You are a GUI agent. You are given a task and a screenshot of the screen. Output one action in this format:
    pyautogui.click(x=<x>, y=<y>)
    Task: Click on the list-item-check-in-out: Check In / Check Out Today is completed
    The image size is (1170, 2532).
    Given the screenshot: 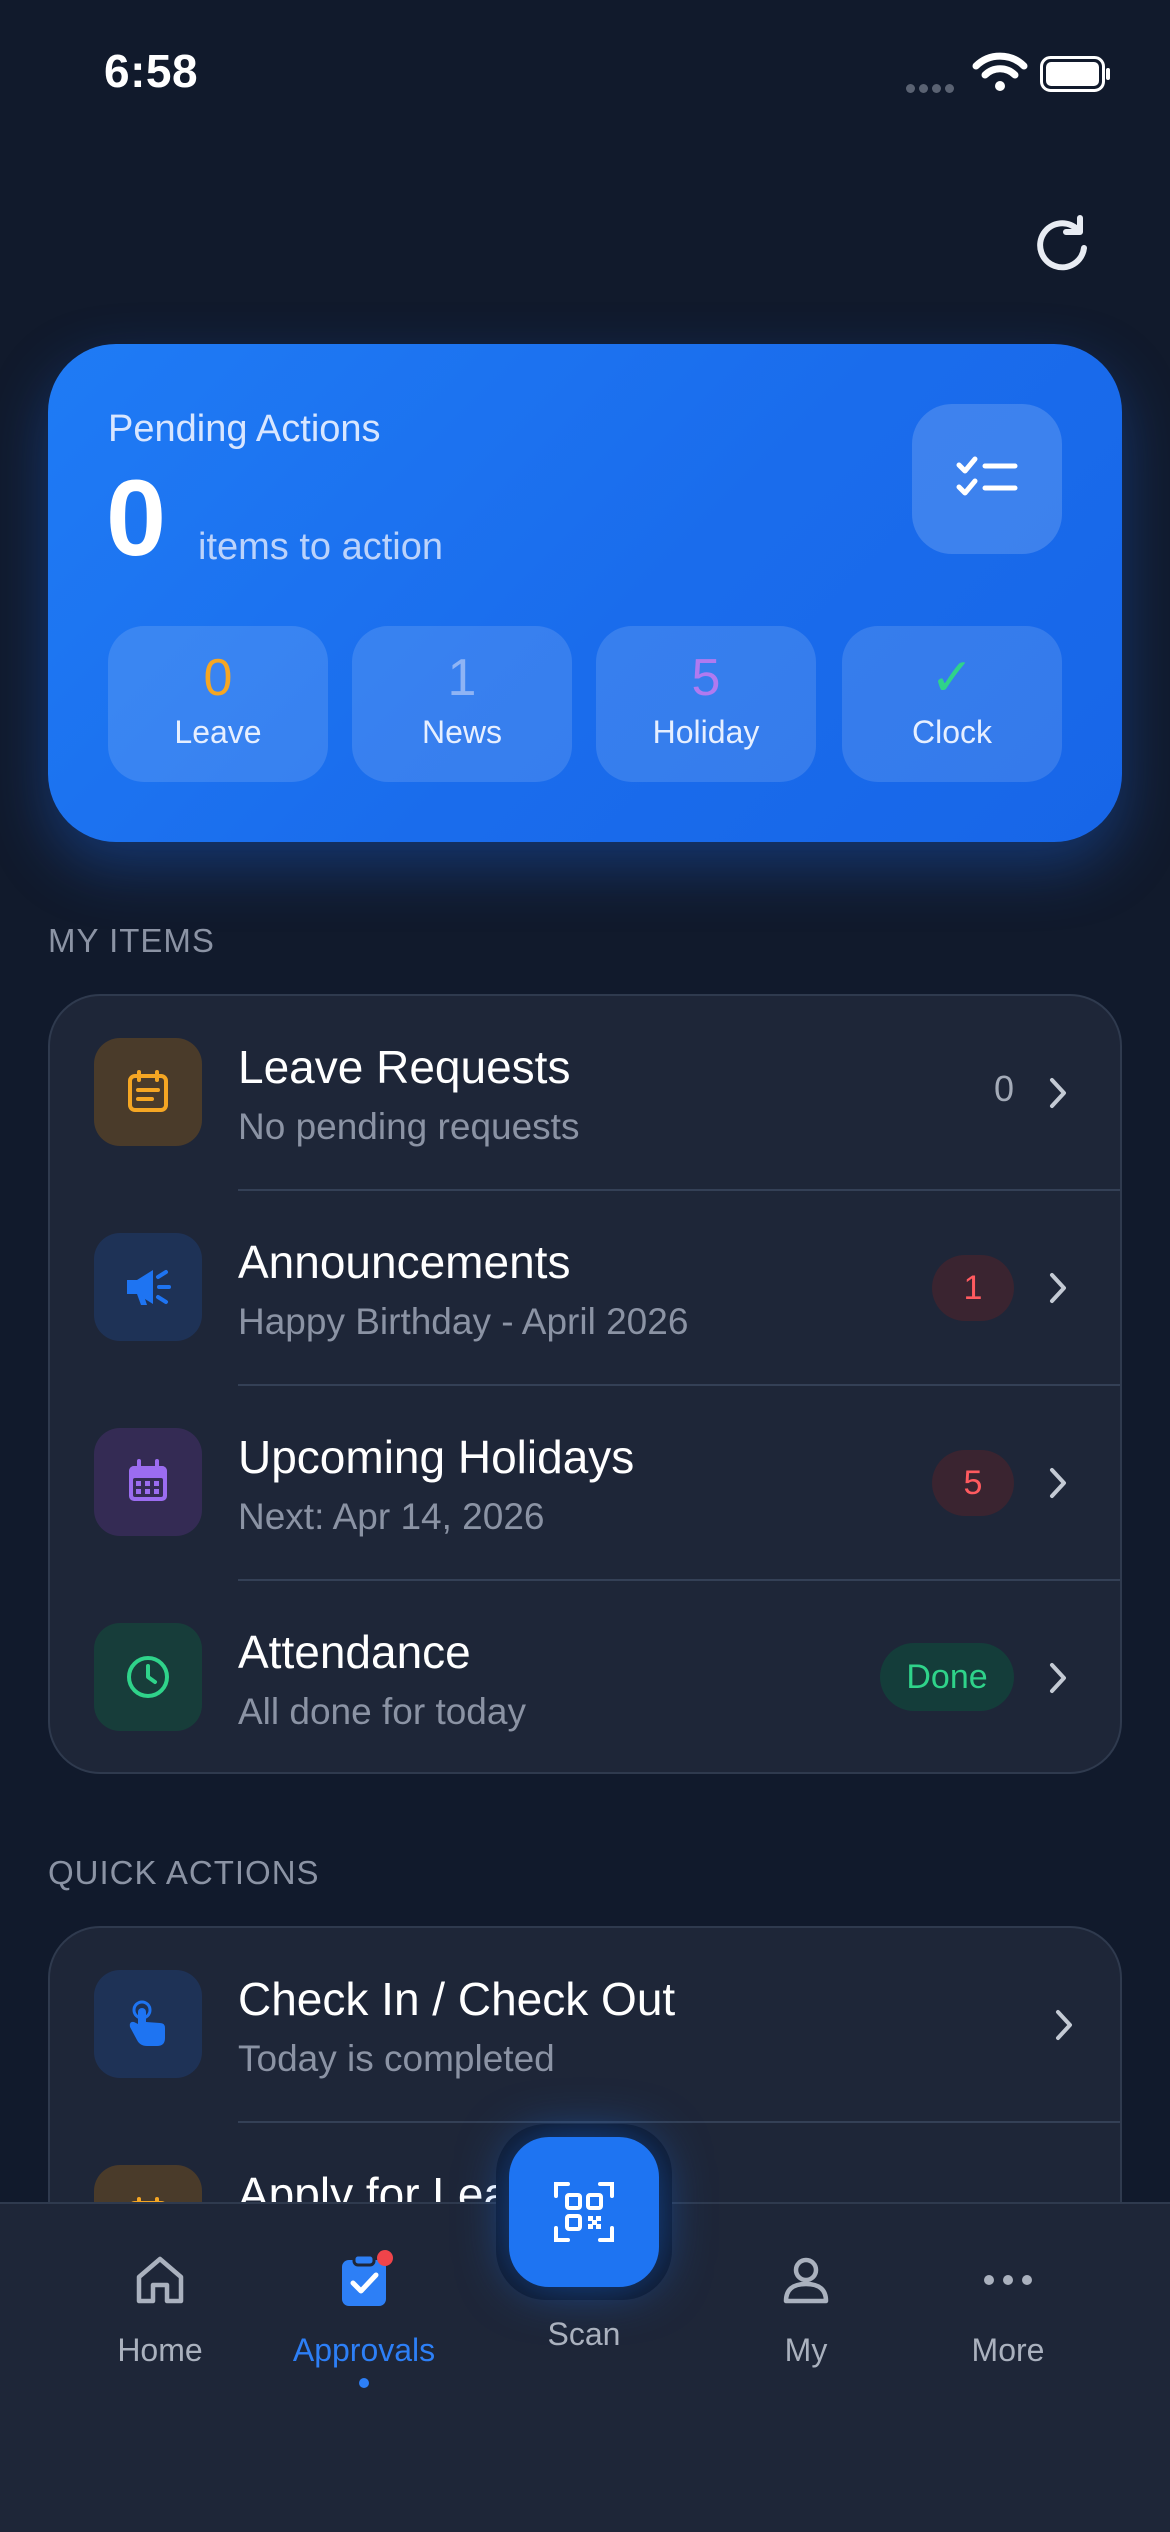 What is the action you would take?
    pyautogui.click(x=585, y=2025)
    